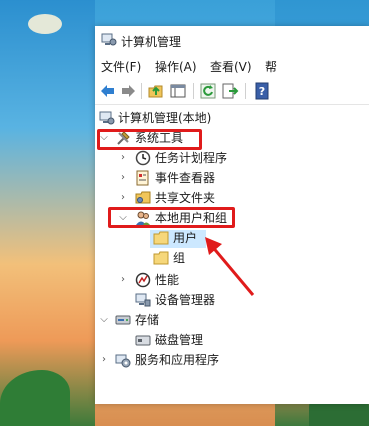 Image resolution: width=369 pixels, height=426 pixels. What do you see at coordinates (123, 320) in the screenshot?
I see `storage-icon` at bounding box center [123, 320].